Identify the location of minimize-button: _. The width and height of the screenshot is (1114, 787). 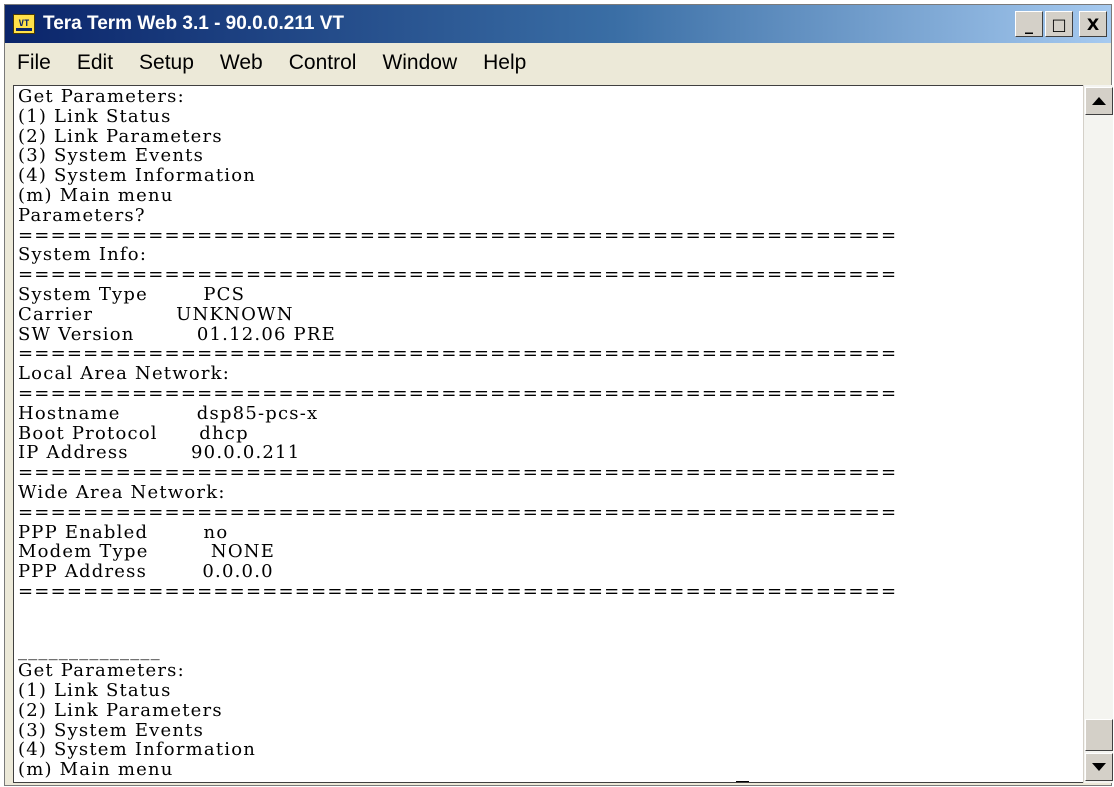
(1029, 24).